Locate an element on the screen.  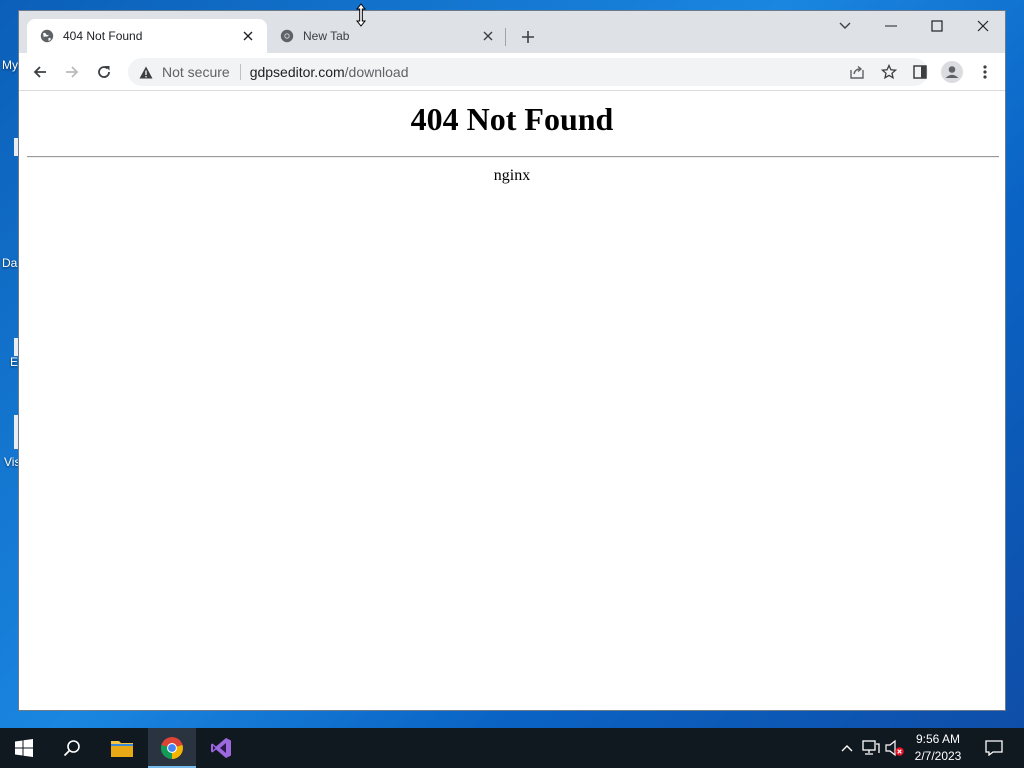
close-icon is located at coordinates (983, 26).